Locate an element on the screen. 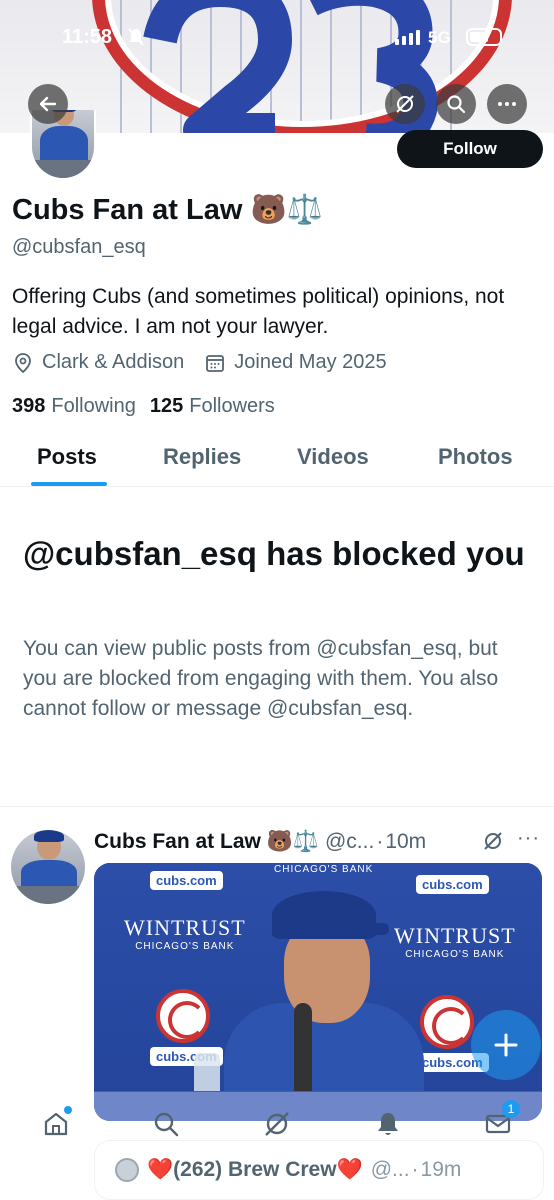 Image resolution: width=554 pixels, height=1200 pixels. profile-handle: @cubsfan_esq is located at coordinates (79, 247).